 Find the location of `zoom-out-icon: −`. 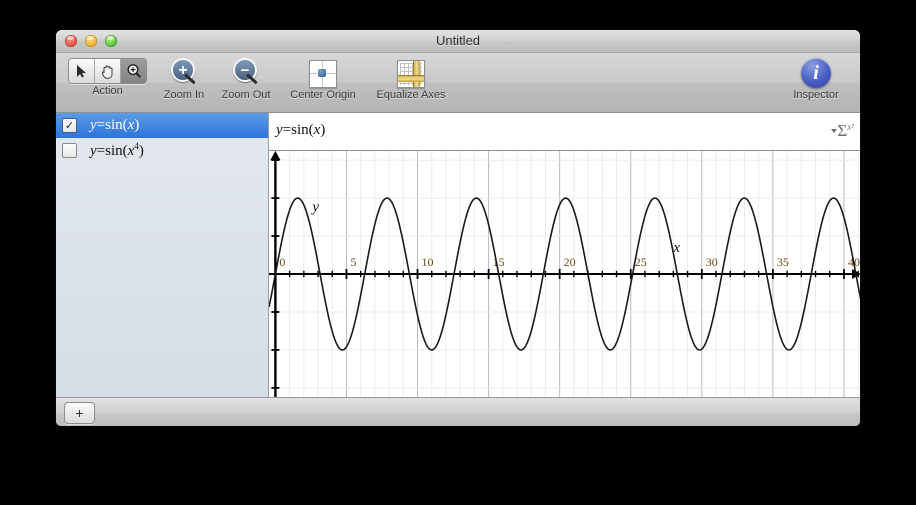

zoom-out-icon: − is located at coordinates (246, 73).